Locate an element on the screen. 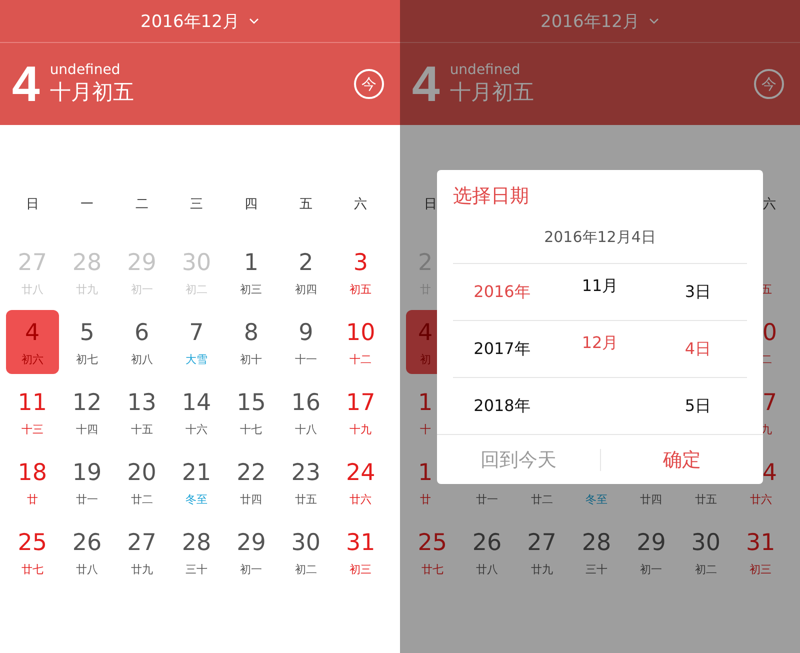 This screenshot has width=800, height=653. lunar-date: 十 is located at coordinates (425, 429).